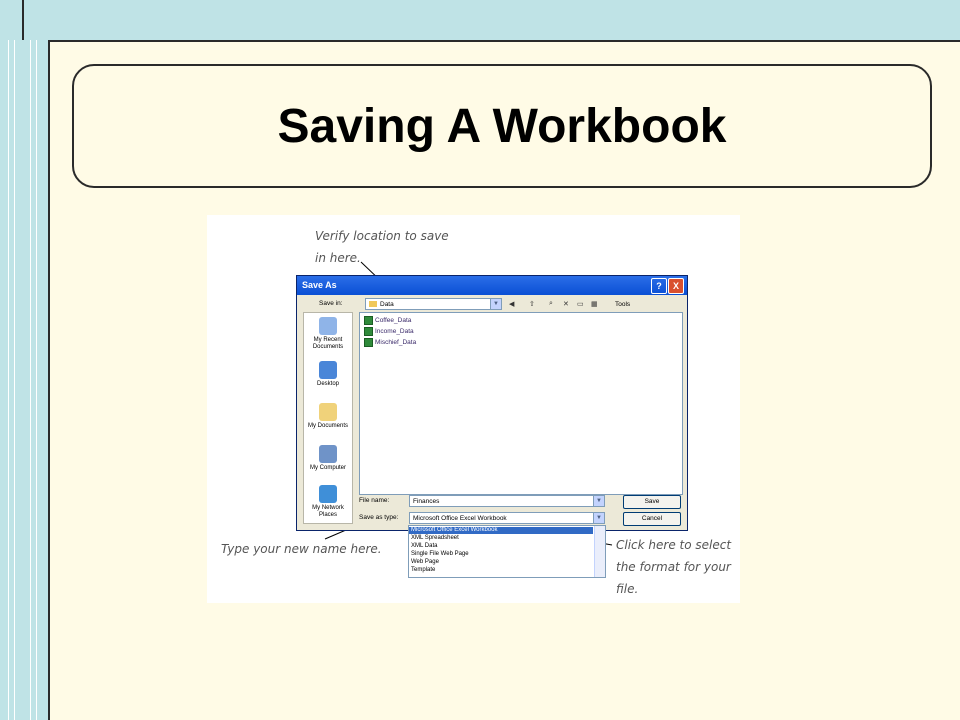  What do you see at coordinates (331, 303) in the screenshot?
I see `save-in-label: Save in:` at bounding box center [331, 303].